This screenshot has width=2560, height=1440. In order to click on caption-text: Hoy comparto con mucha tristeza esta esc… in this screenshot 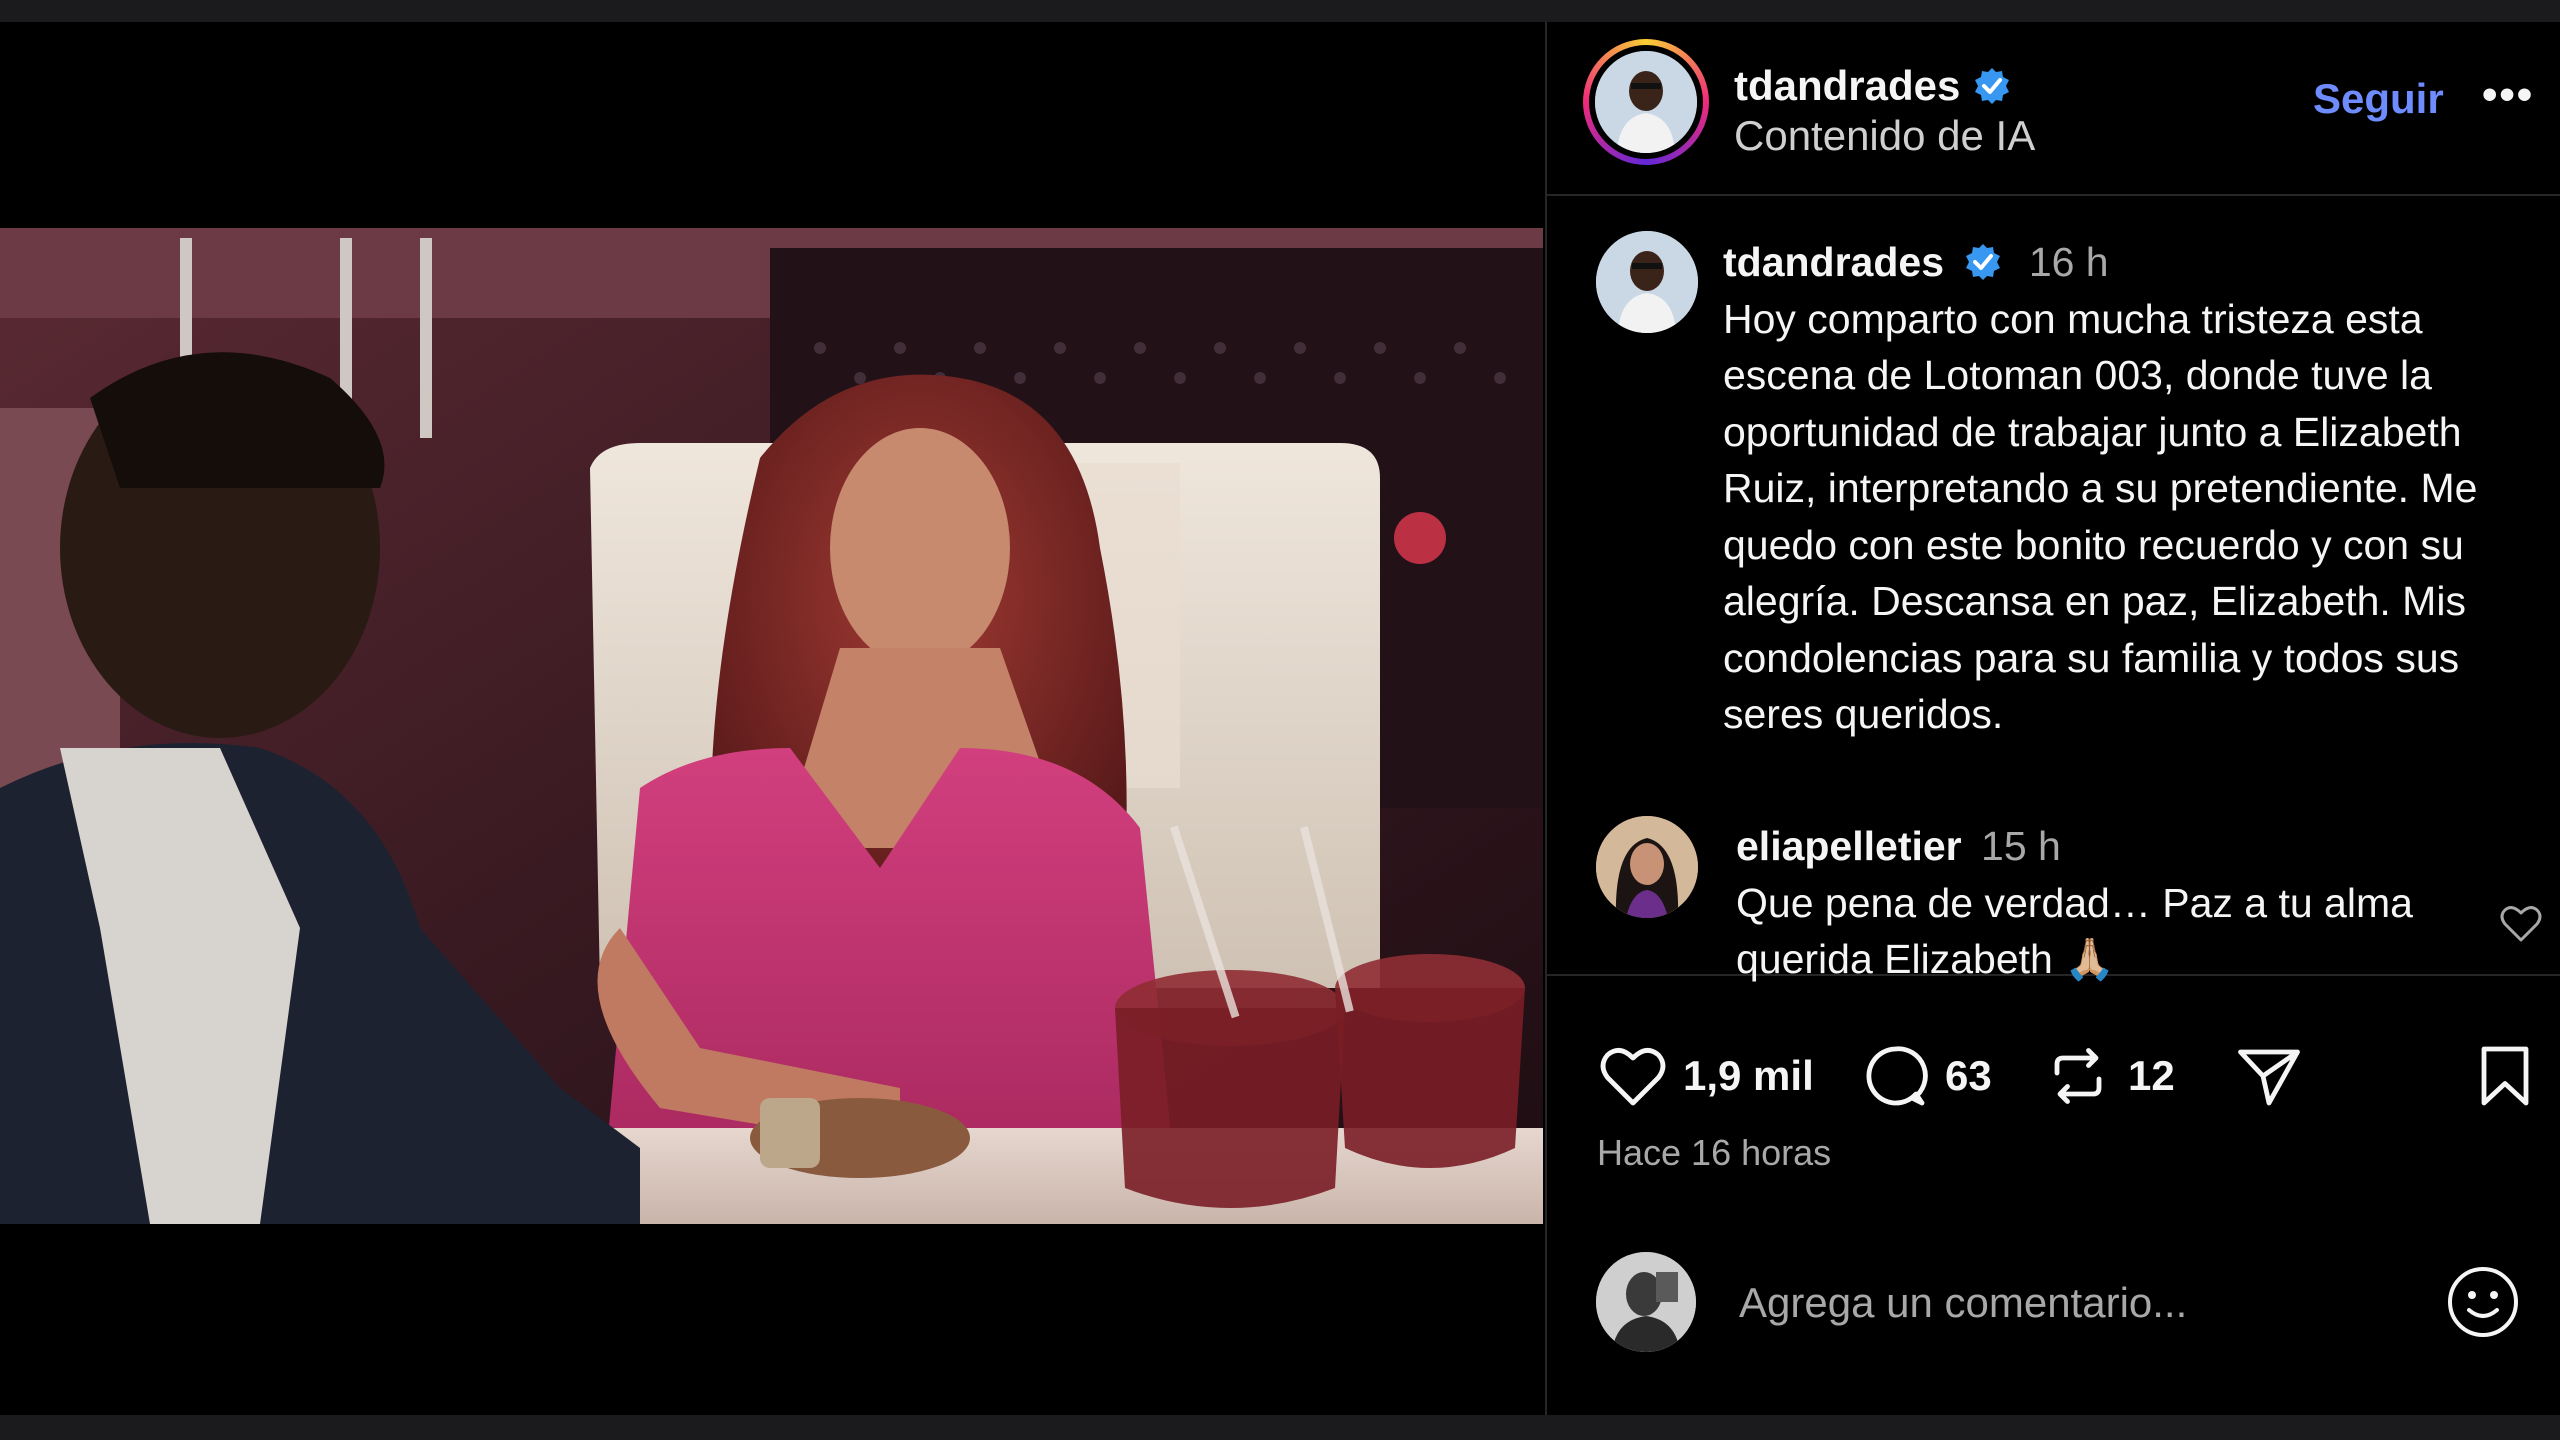, I will do `click(2100, 516)`.